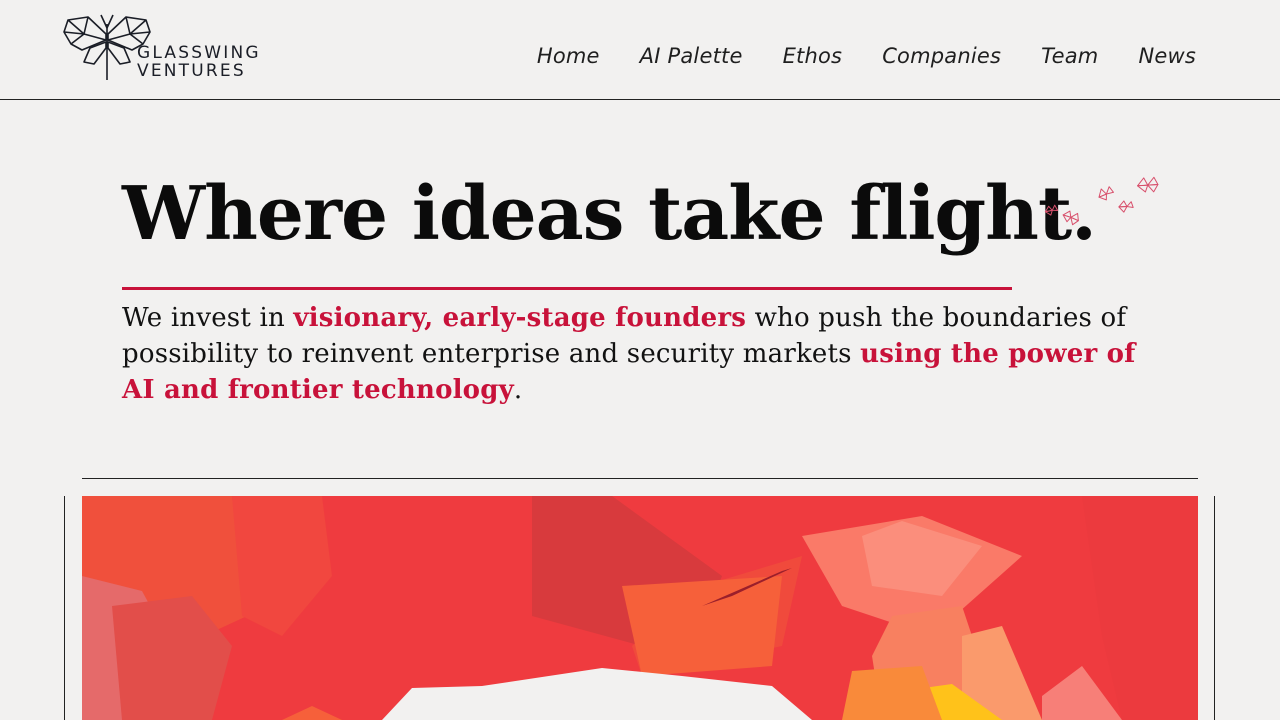  I want to click on lead-text-1: We invest in, so click(208, 318).